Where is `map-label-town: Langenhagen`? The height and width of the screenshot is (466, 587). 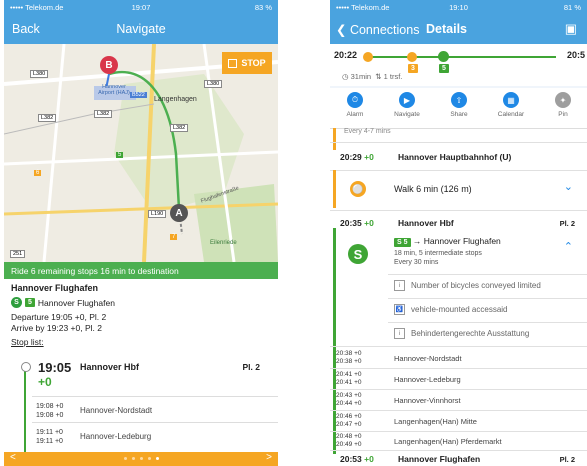
map-label-town: Langenhagen is located at coordinates (175, 99).